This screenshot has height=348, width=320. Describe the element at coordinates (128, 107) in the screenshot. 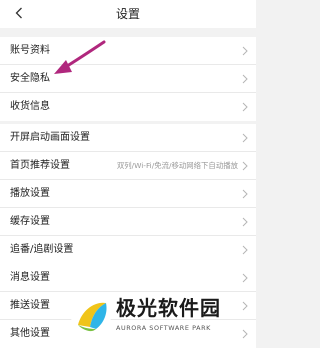

I see `settings-item-shipping-info: 收货信息` at that location.